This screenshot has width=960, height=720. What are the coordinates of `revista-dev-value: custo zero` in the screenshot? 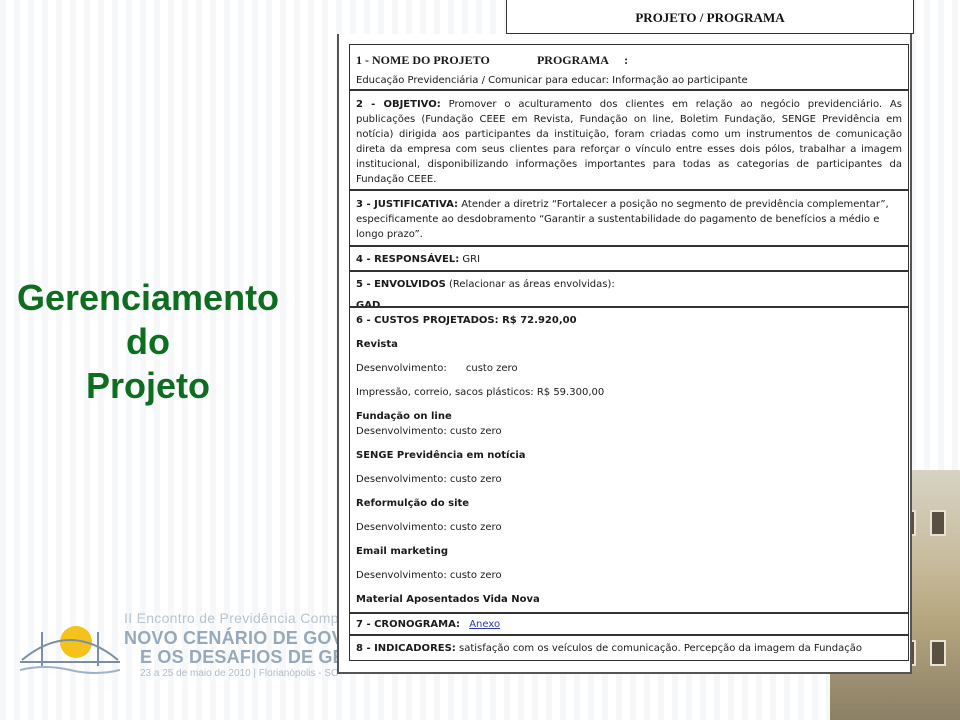 It's located at (491, 368).